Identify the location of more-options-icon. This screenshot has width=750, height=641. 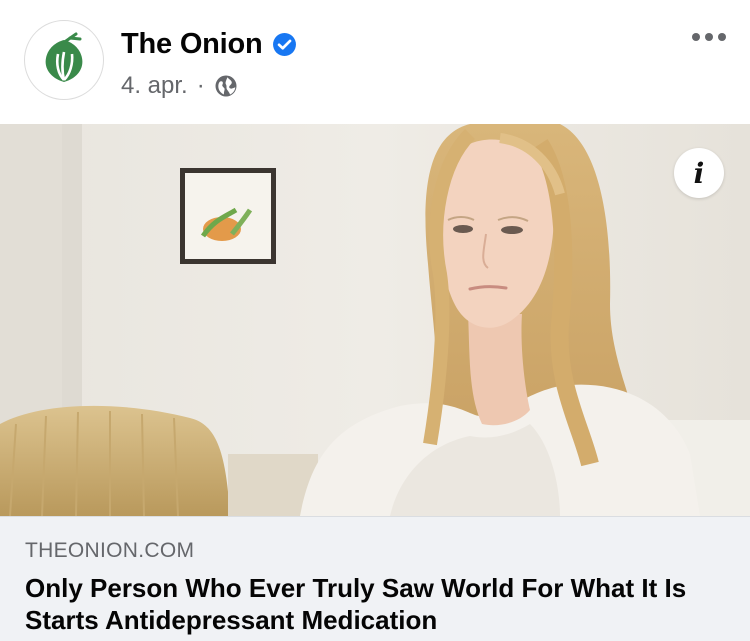
(709, 37).